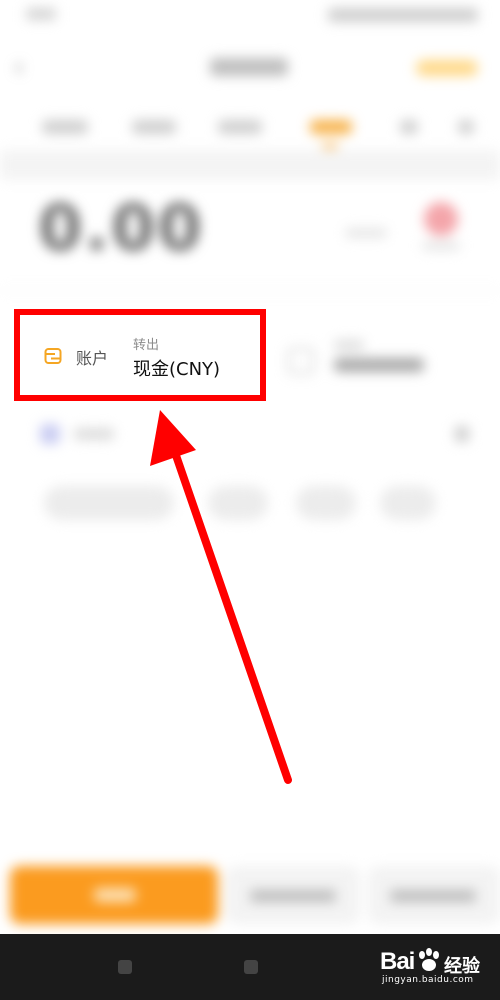  I want to click on tab-transfer, so click(331, 127).